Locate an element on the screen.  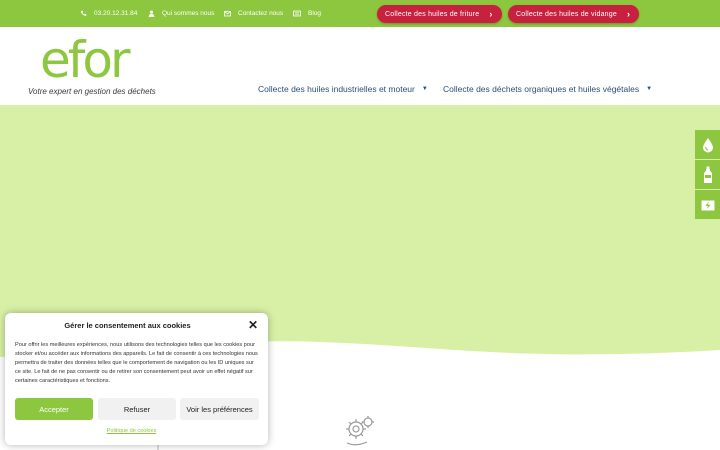
refuse-cookies-button: Refuser is located at coordinates (137, 409).